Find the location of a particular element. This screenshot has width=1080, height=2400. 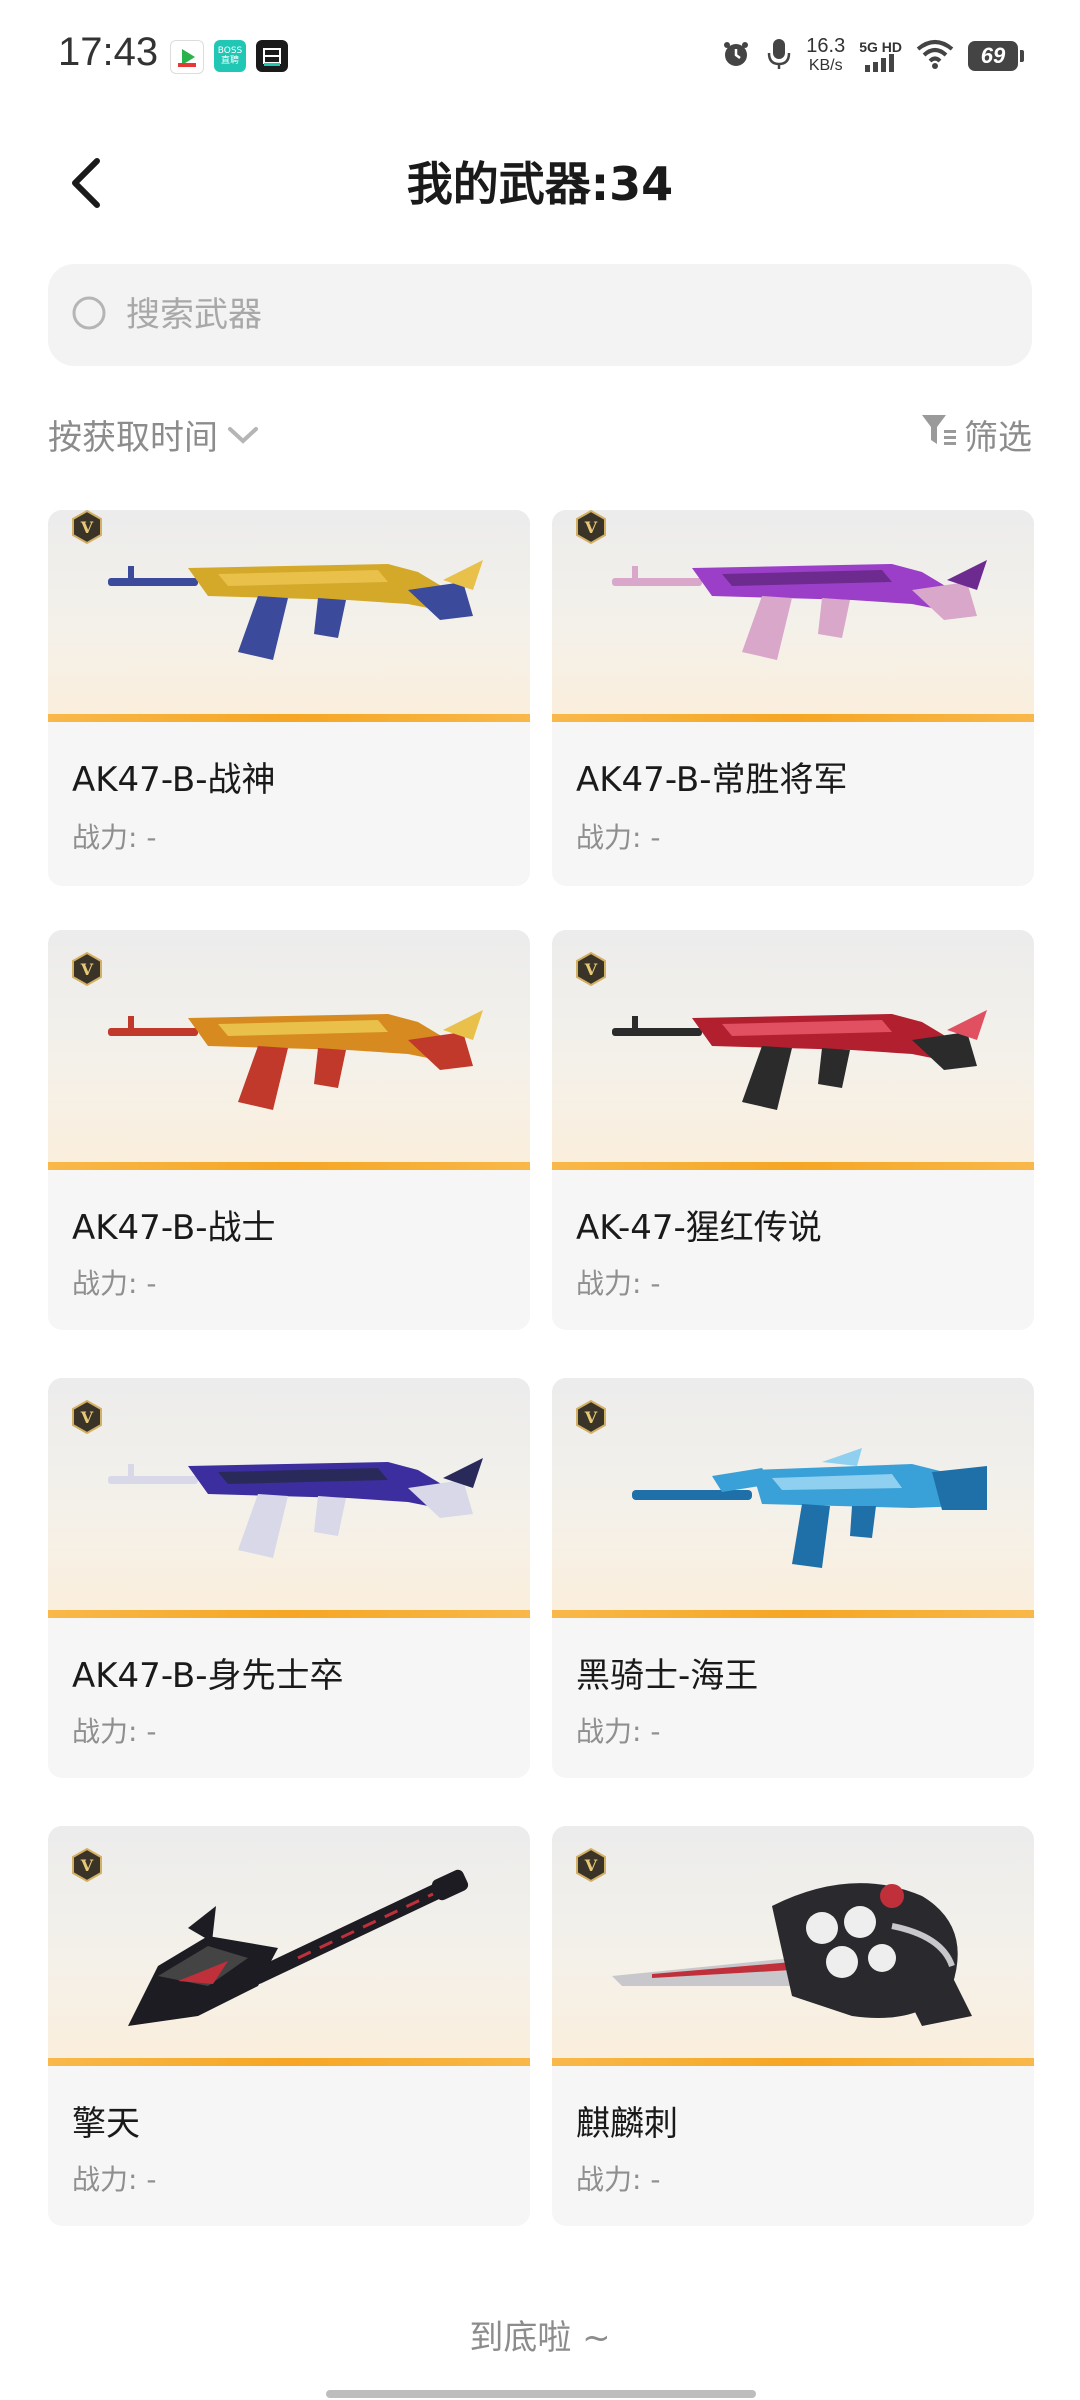

status-time: 17:43 is located at coordinates (108, 52).